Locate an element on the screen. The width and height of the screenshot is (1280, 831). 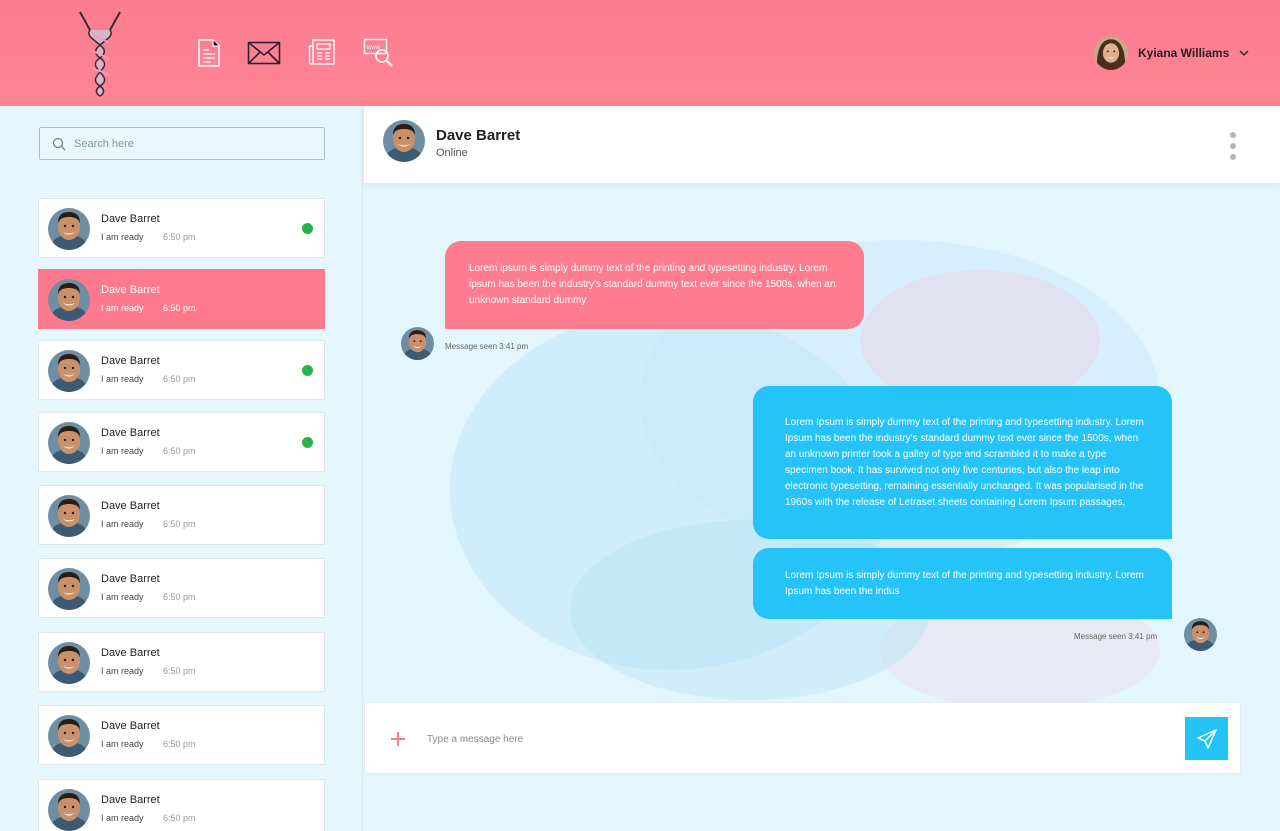
more-options-icon is located at coordinates (1233, 146).